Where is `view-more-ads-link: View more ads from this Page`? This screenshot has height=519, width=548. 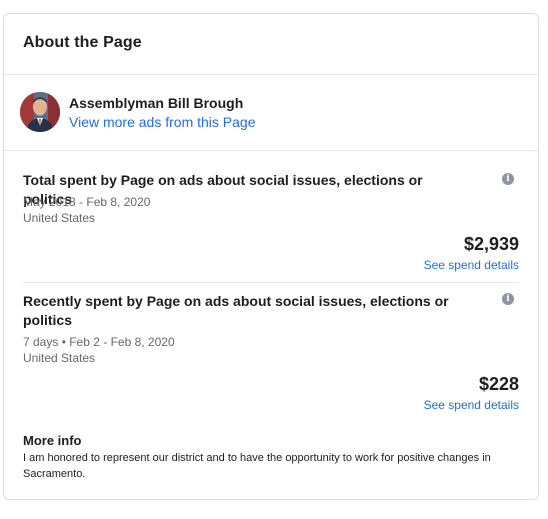
view-more-ads-link: View more ads from this Page is located at coordinates (162, 122).